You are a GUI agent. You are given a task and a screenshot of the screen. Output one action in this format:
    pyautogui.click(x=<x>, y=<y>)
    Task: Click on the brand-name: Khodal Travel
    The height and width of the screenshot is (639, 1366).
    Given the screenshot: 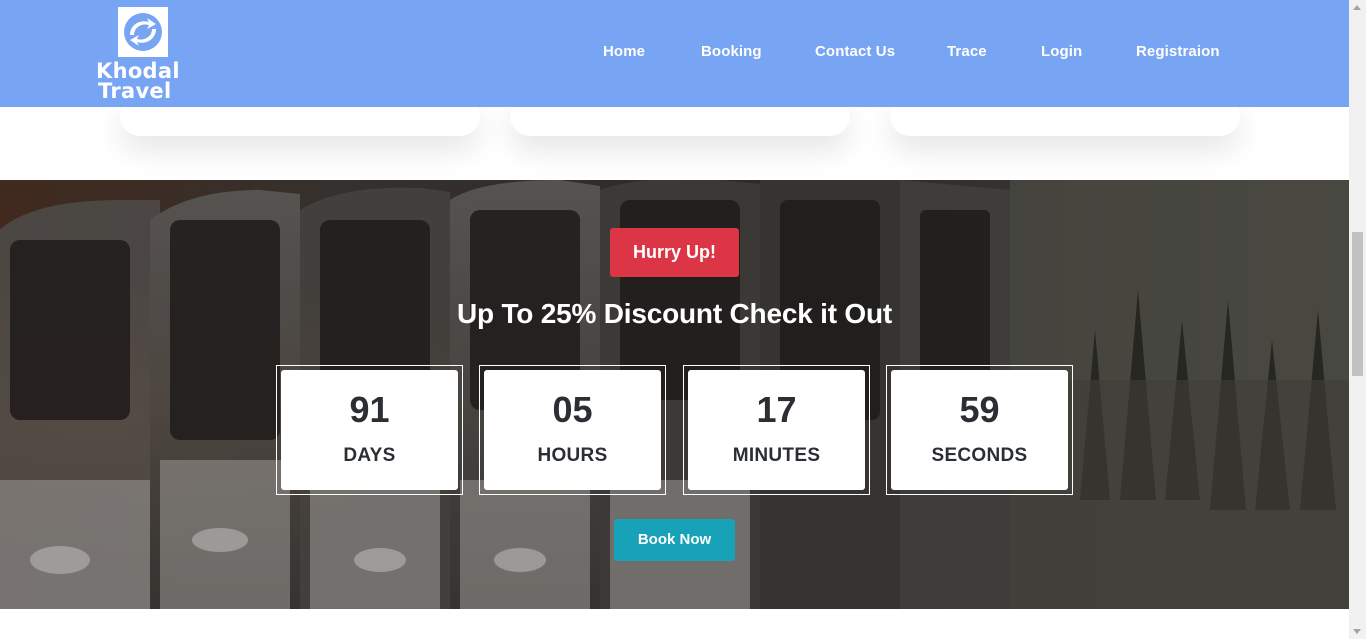 What is the action you would take?
    pyautogui.click(x=146, y=81)
    